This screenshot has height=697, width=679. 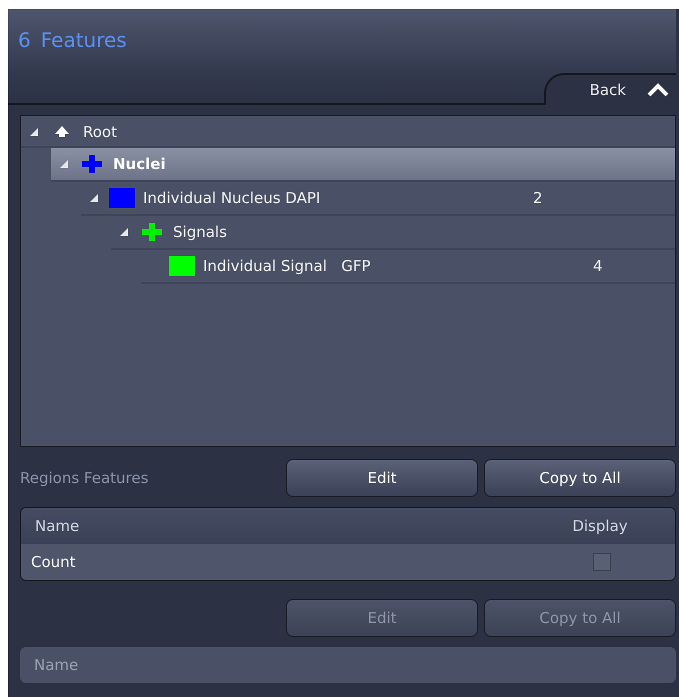 What do you see at coordinates (600, 526) in the screenshot?
I see `column-header: Display` at bounding box center [600, 526].